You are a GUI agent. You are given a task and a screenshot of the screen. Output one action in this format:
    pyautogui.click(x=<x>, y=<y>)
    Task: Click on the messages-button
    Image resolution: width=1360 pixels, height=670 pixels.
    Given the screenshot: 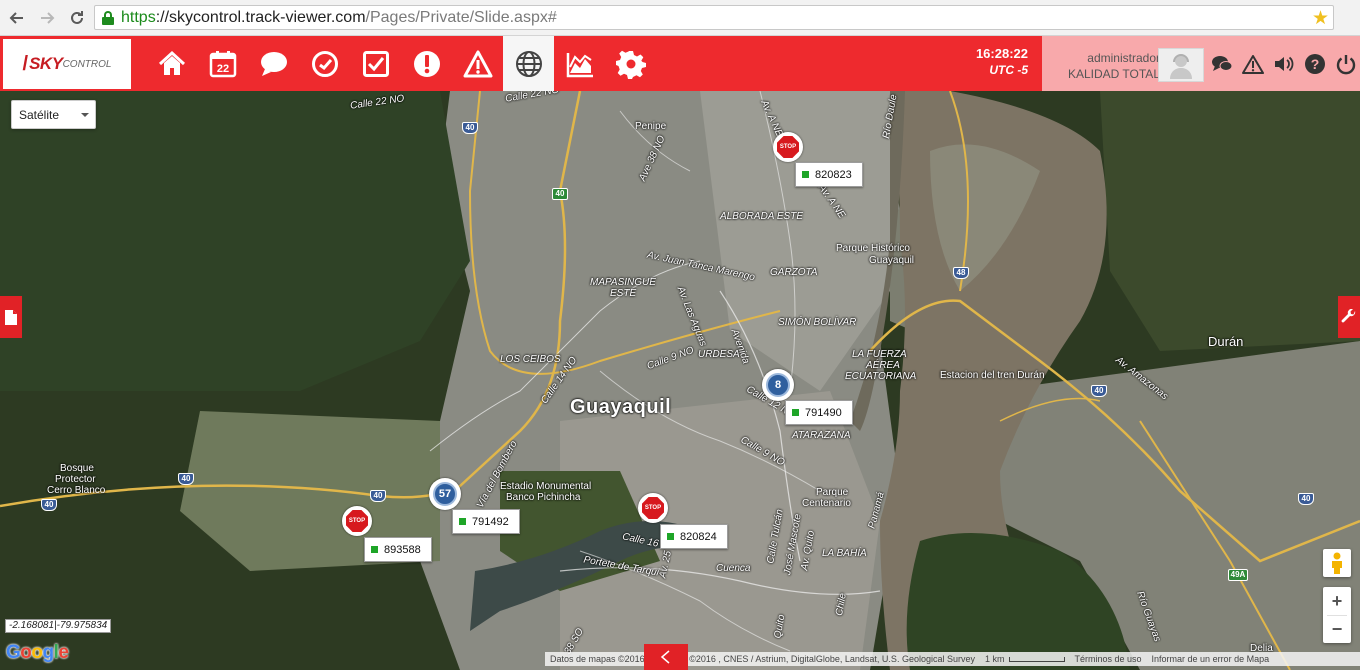 What is the action you would take?
    pyautogui.click(x=273, y=63)
    